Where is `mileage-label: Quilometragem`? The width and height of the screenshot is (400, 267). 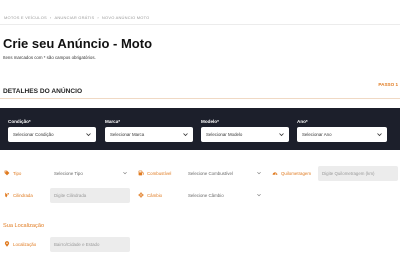 mileage-label: Quilometragem is located at coordinates (296, 173).